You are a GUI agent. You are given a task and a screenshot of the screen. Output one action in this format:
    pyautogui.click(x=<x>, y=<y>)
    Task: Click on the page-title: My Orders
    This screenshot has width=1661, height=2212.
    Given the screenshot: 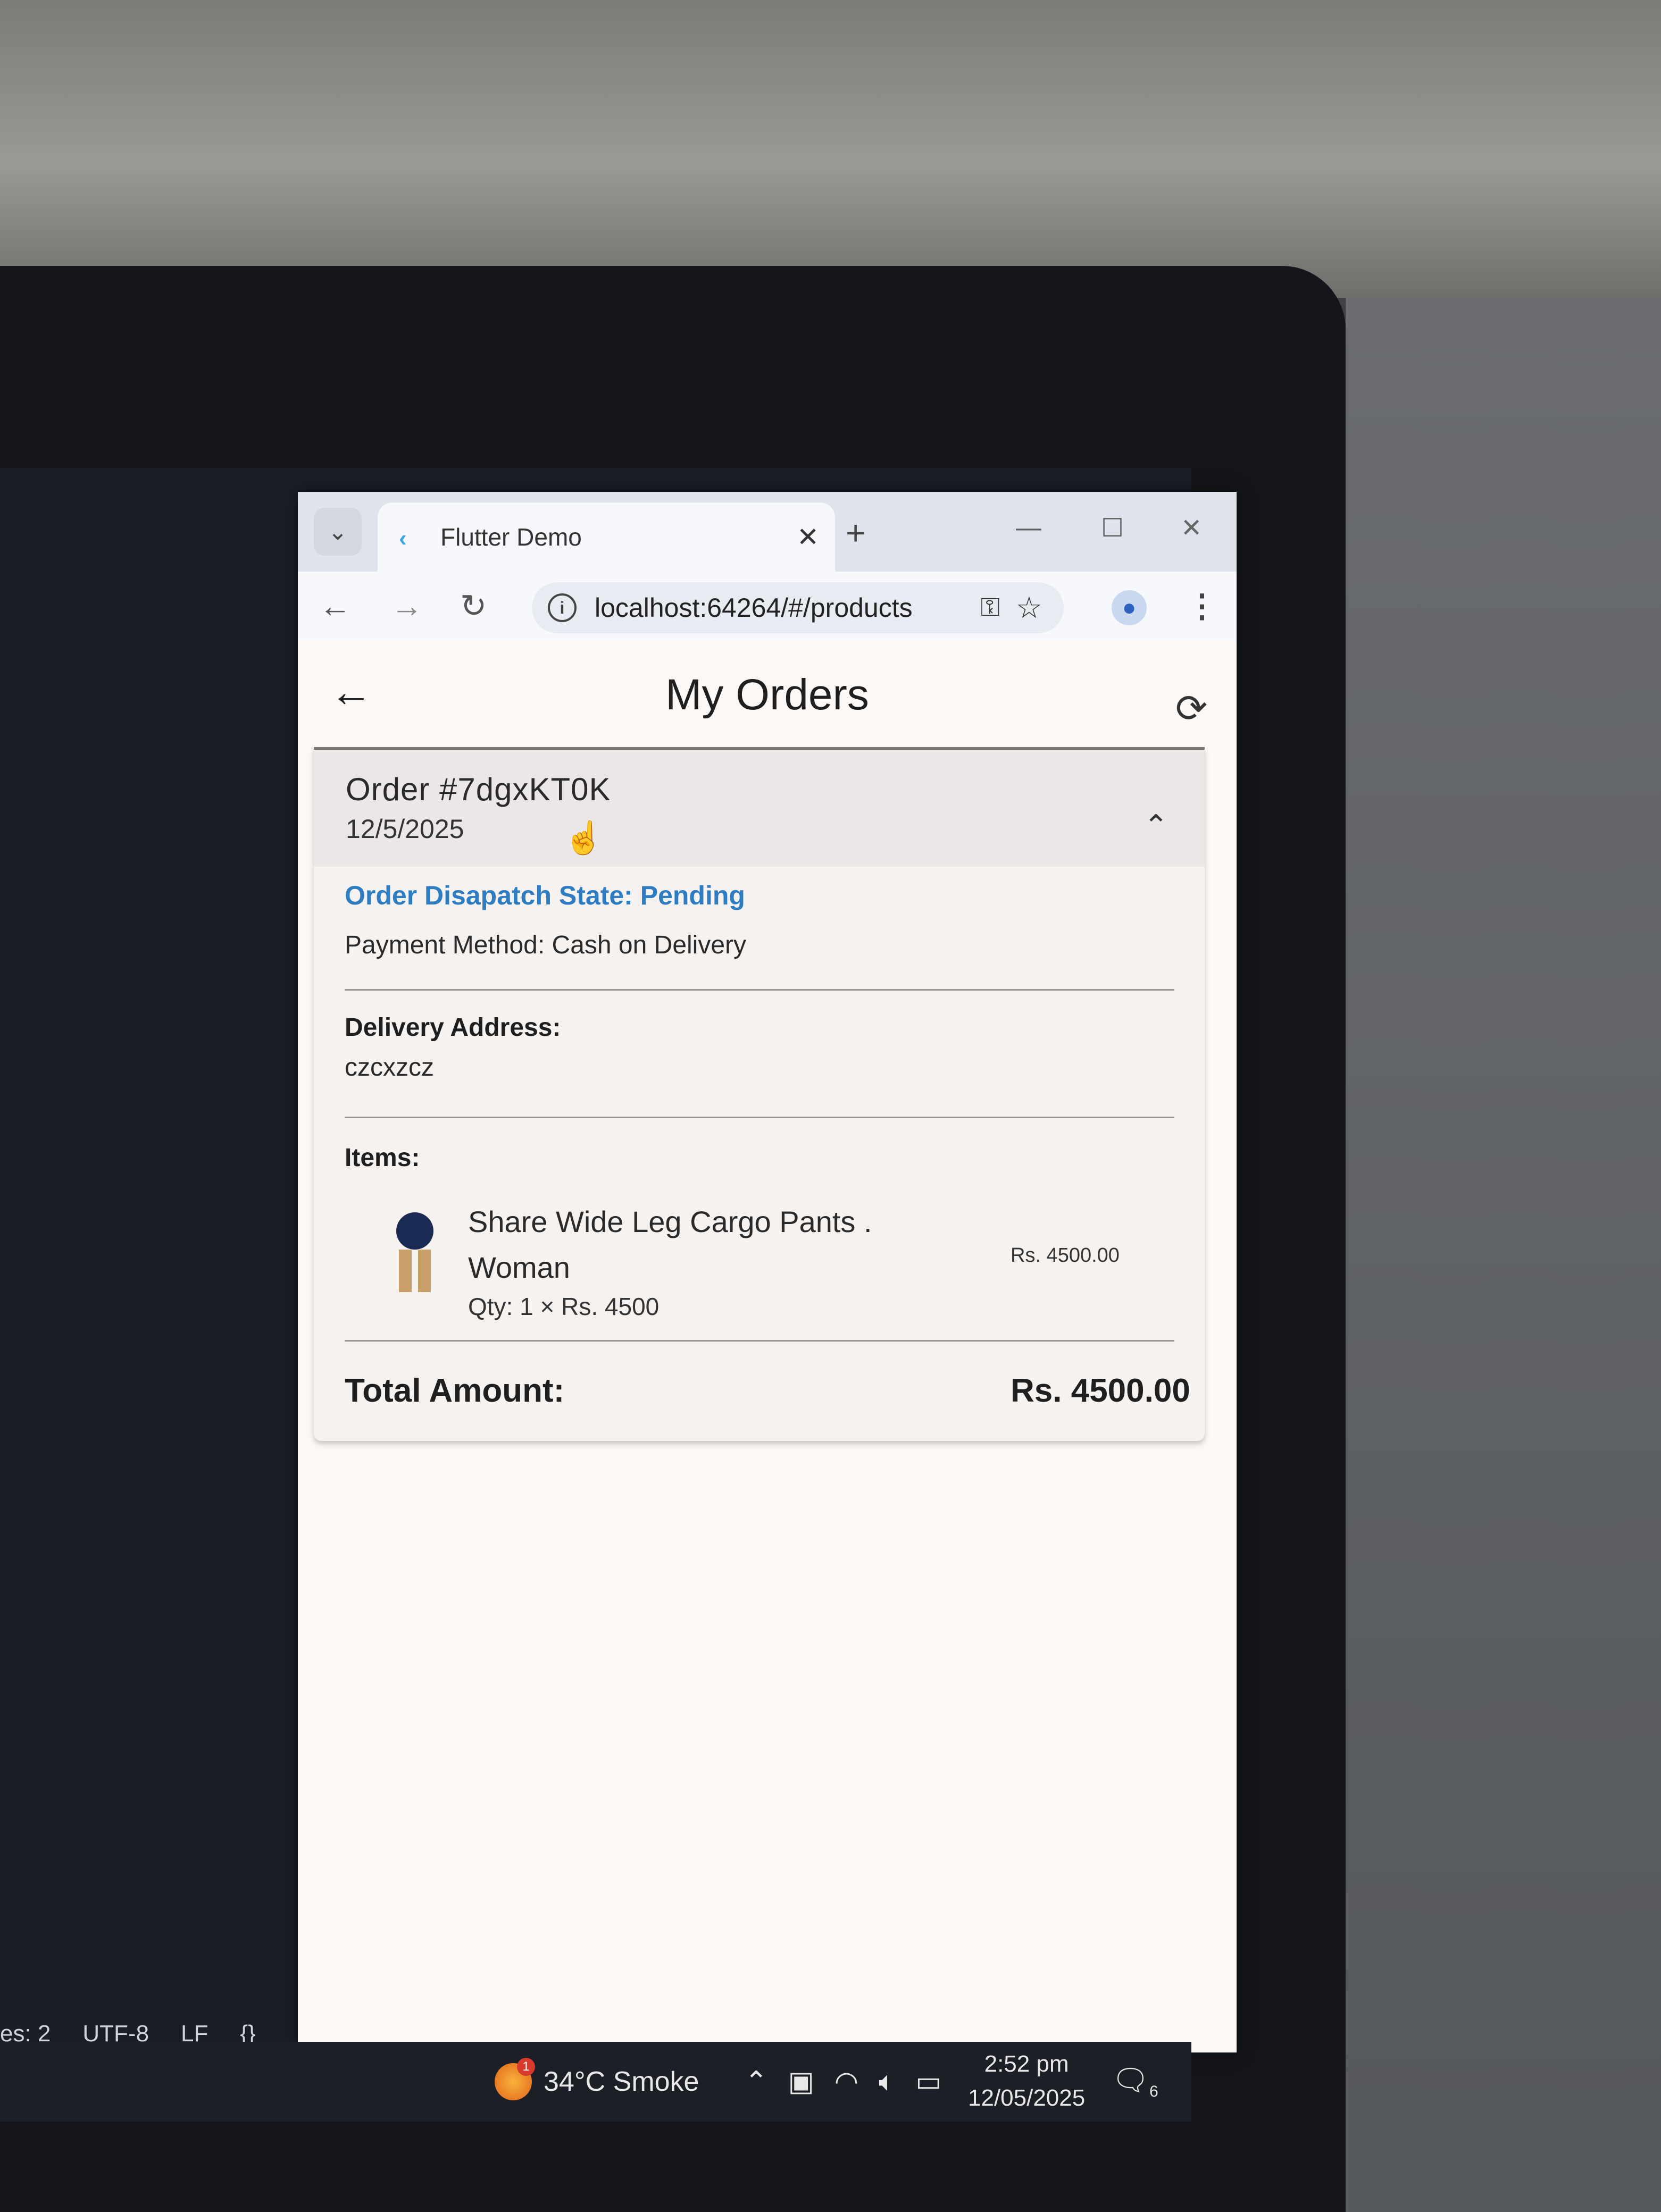 What is the action you would take?
    pyautogui.click(x=767, y=695)
    